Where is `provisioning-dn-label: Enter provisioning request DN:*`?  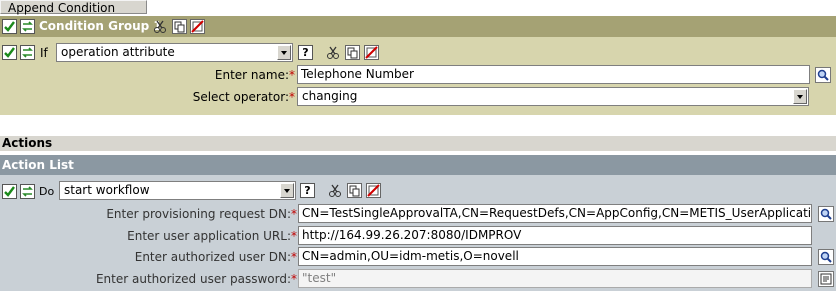
provisioning-dn-label: Enter provisioning request DN:* is located at coordinates (178, 214).